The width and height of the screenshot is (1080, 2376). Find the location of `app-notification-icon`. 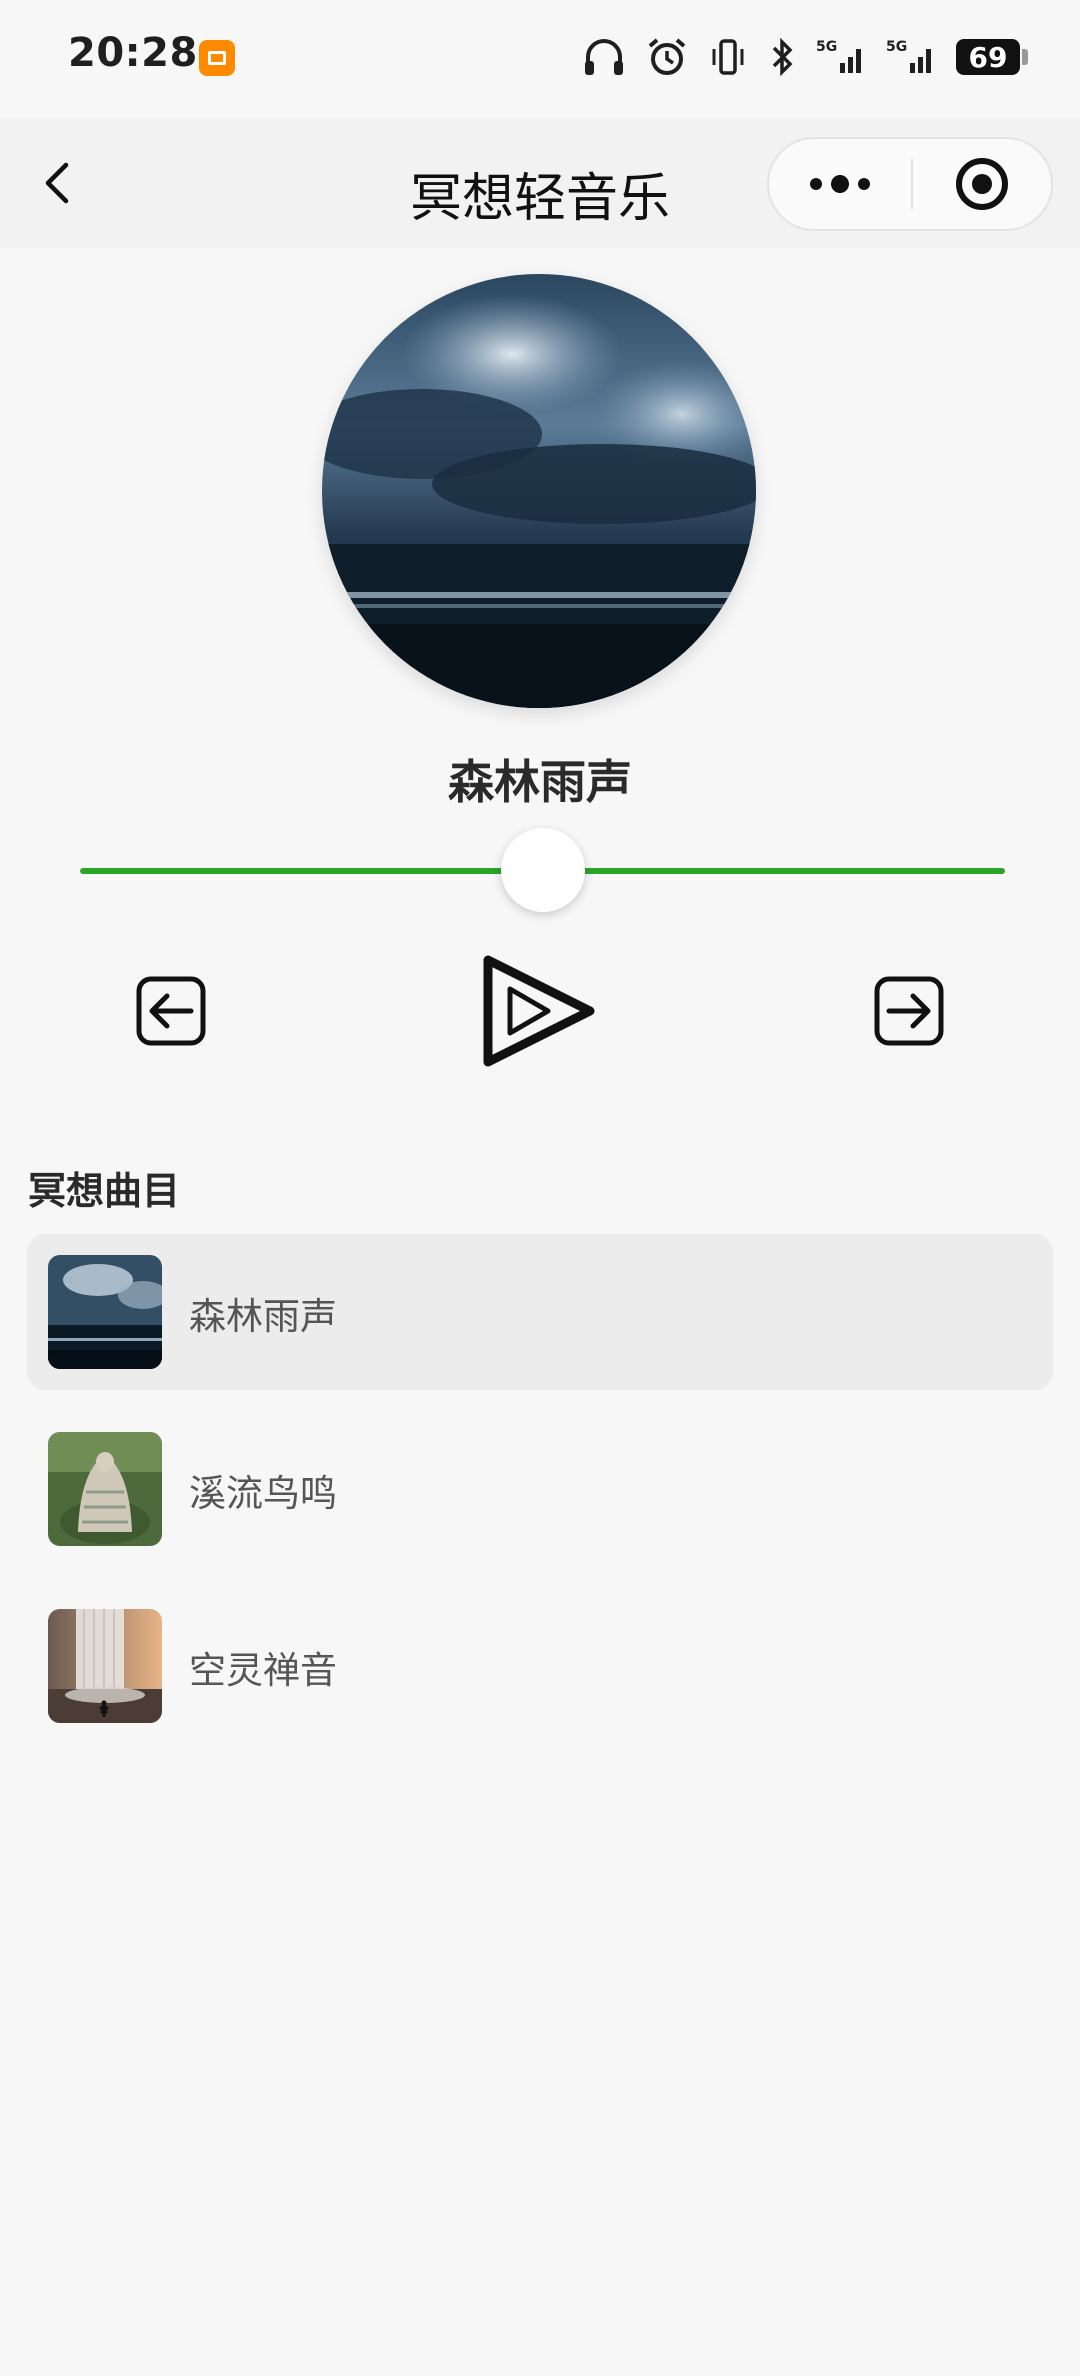

app-notification-icon is located at coordinates (217, 58).